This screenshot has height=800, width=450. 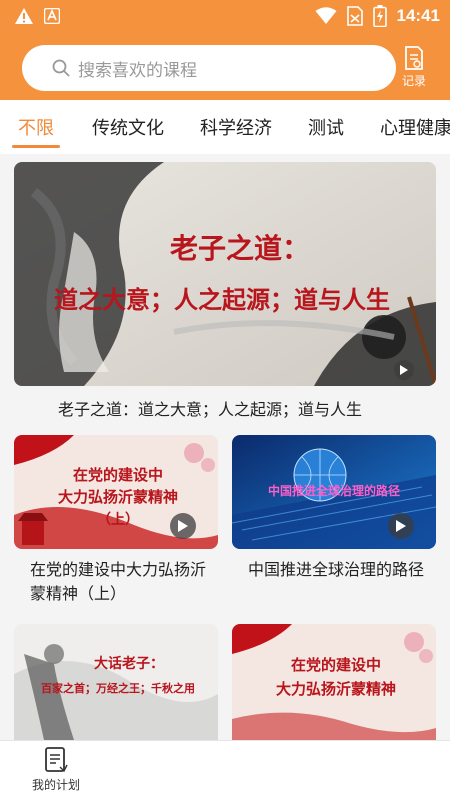 What do you see at coordinates (24, 16) in the screenshot?
I see `warning-icon` at bounding box center [24, 16].